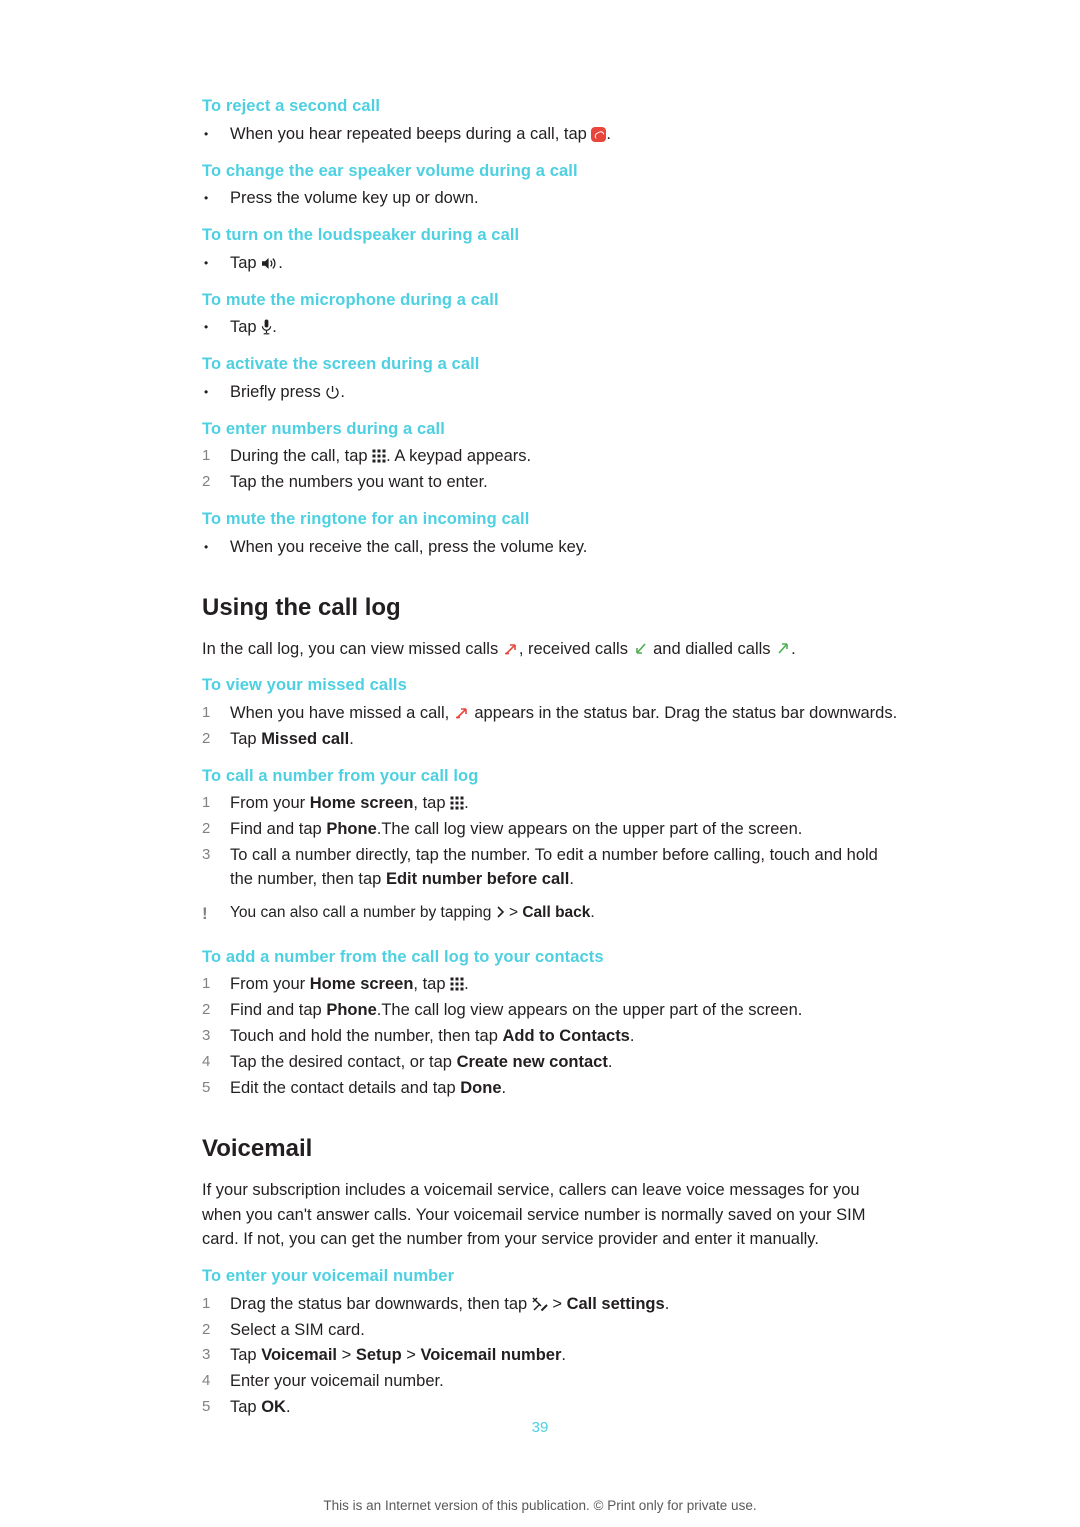  What do you see at coordinates (328, 1276) in the screenshot?
I see `procedure-heading: To enter your voicemail number` at bounding box center [328, 1276].